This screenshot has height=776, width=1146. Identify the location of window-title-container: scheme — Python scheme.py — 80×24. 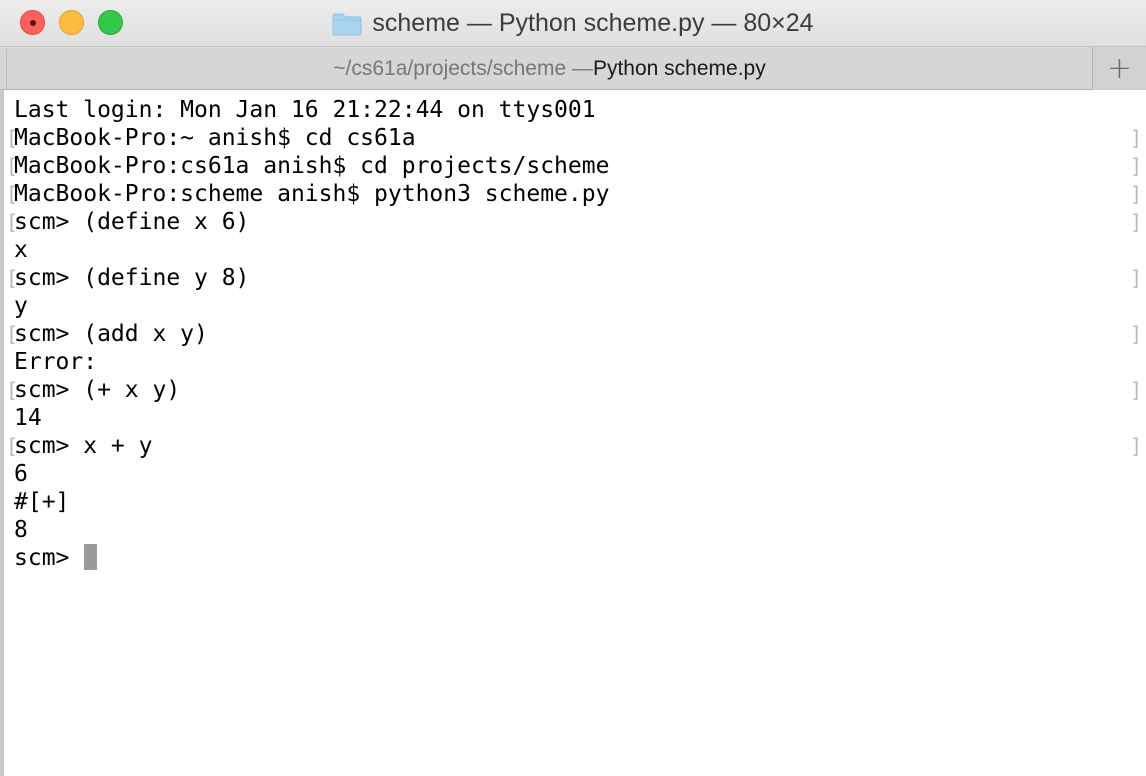
(573, 23).